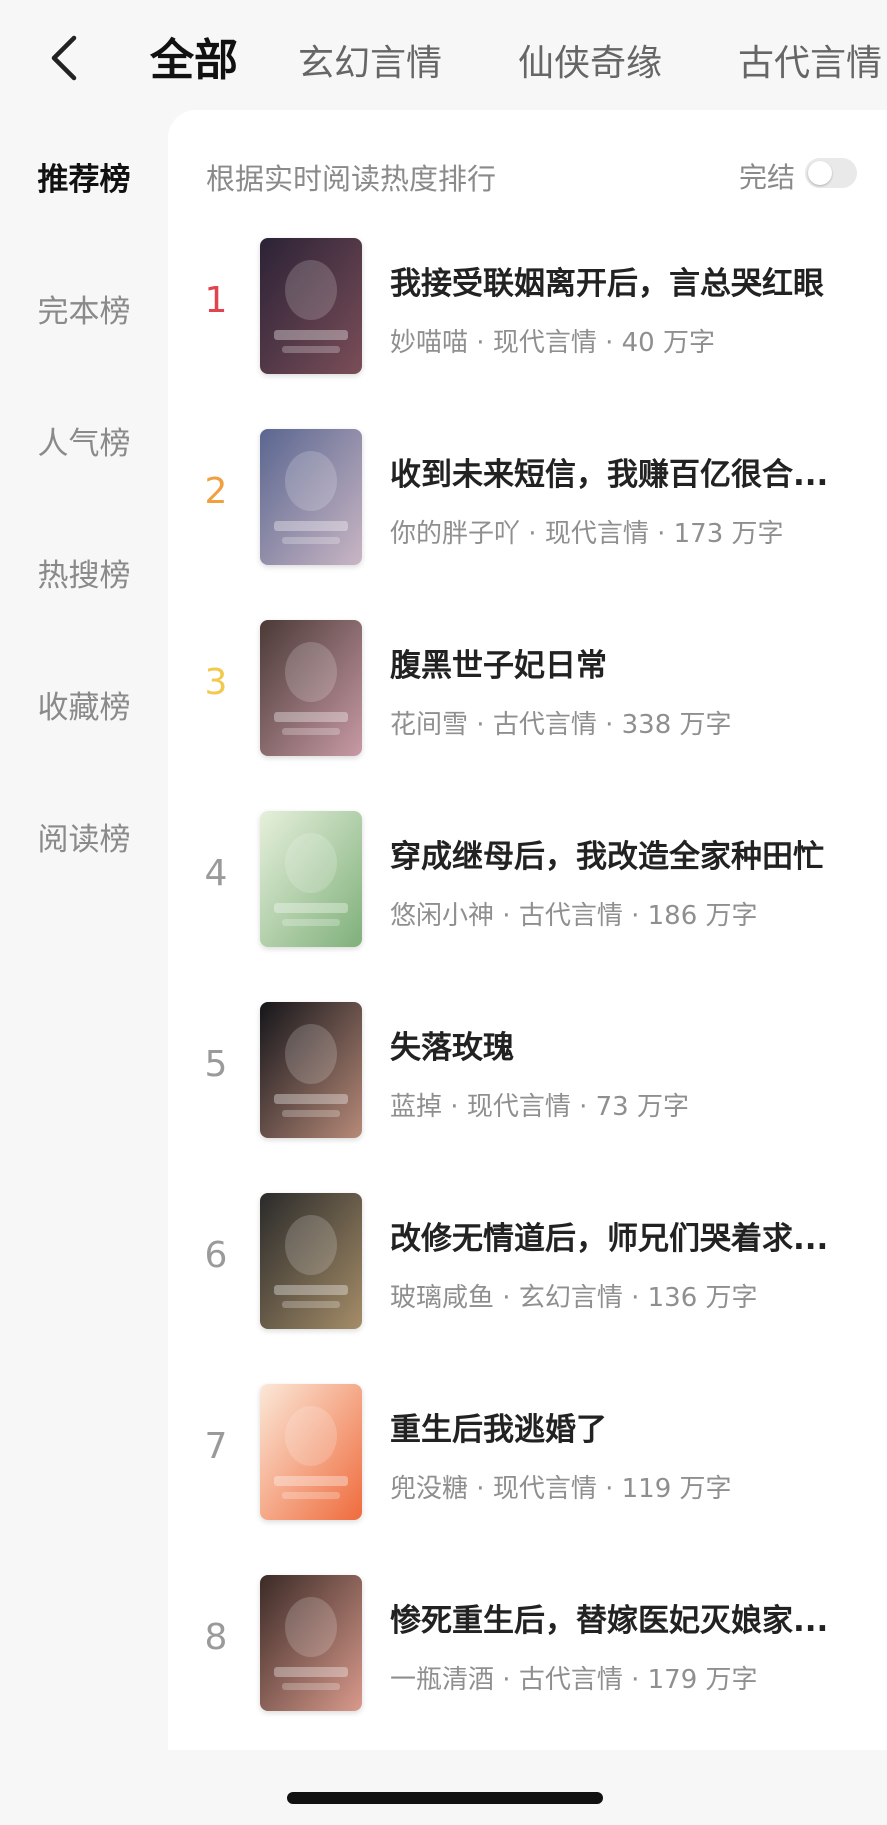 This screenshot has width=887, height=1825. I want to click on book-author: 兜没糖, so click(429, 1489).